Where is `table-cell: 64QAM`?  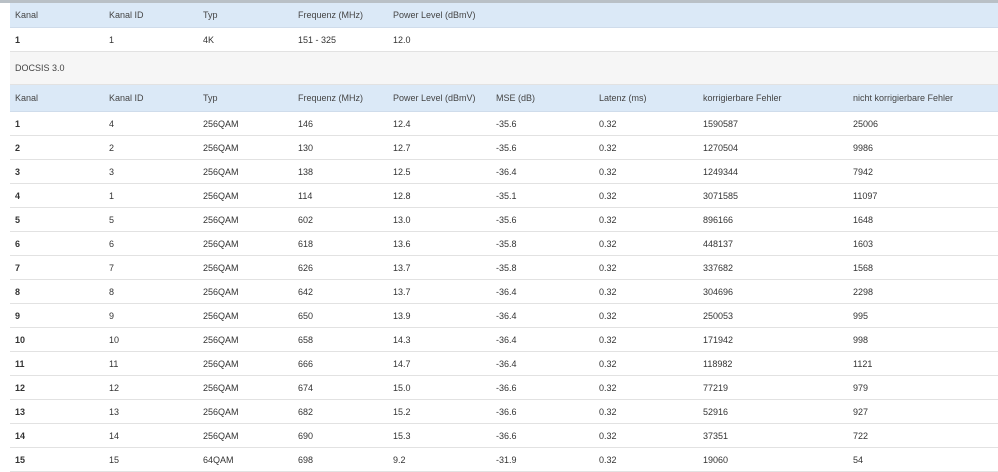
table-cell: 64QAM is located at coordinates (245, 459).